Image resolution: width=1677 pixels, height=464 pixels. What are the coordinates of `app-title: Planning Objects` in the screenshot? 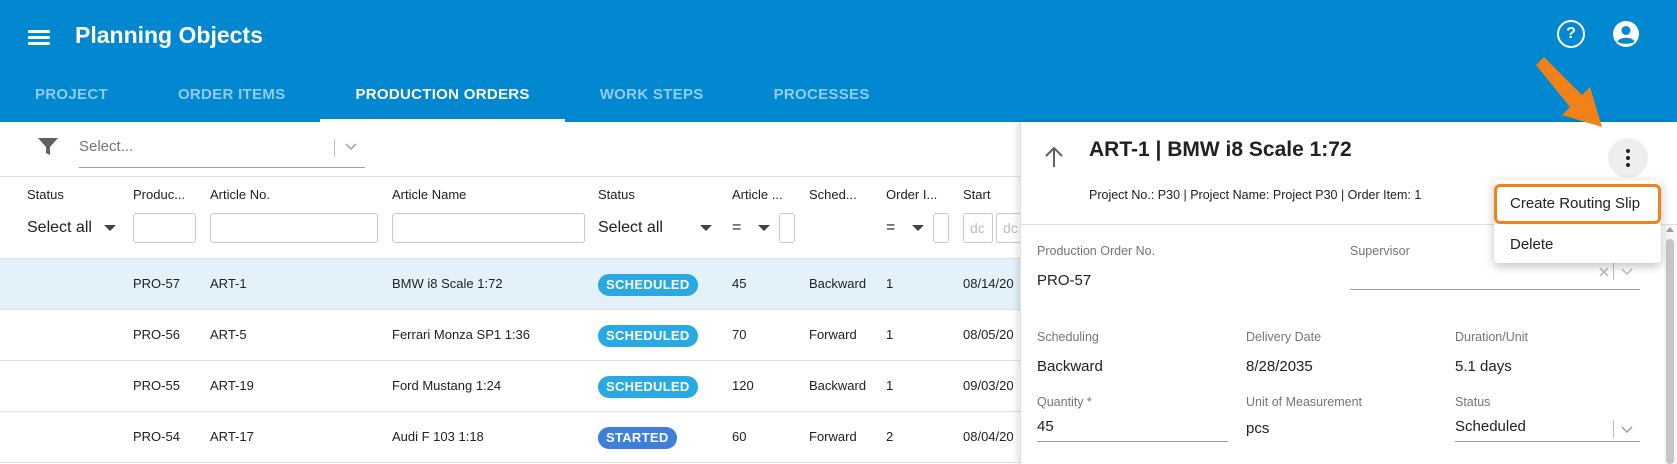 It's located at (169, 35).